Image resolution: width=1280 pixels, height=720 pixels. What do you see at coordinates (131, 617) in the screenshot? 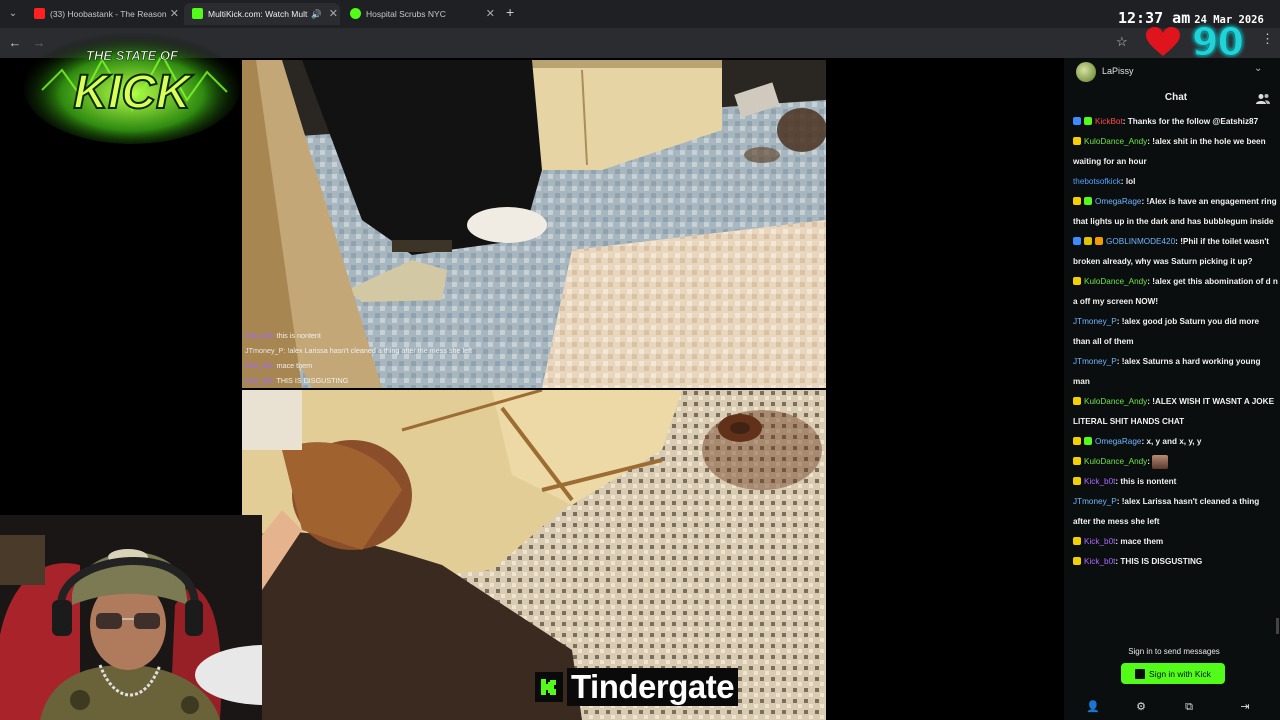
I see `streamer-webcam` at bounding box center [131, 617].